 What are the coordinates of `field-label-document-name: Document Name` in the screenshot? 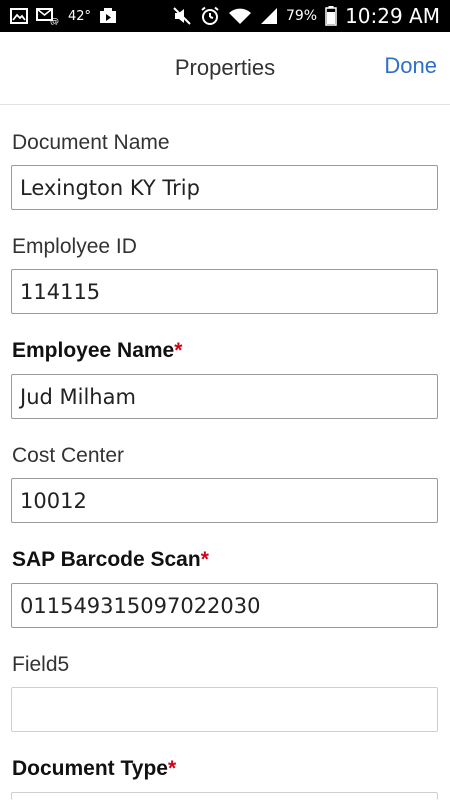 It's located at (91, 143).